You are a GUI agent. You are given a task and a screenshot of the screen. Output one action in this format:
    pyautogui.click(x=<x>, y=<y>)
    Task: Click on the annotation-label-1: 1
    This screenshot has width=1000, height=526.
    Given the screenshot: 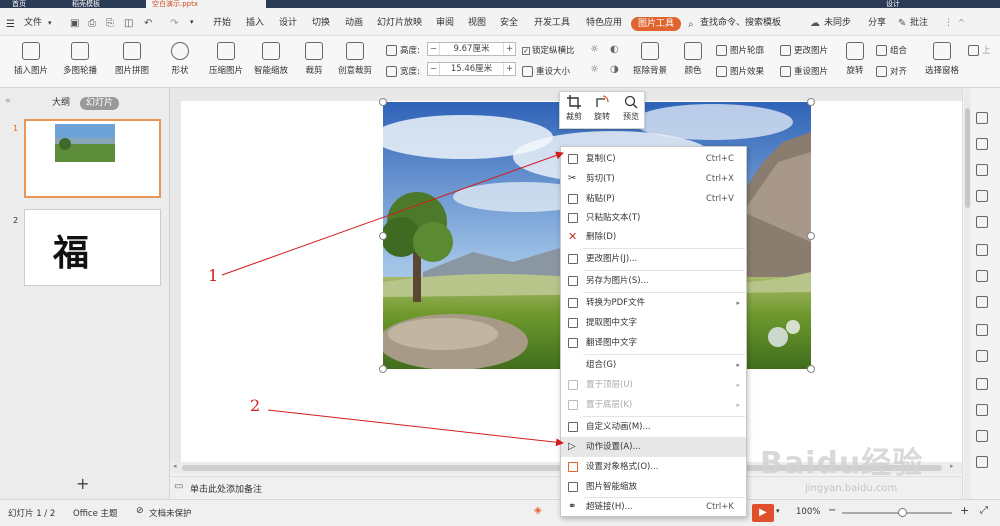 What is the action you would take?
    pyautogui.click(x=213, y=275)
    